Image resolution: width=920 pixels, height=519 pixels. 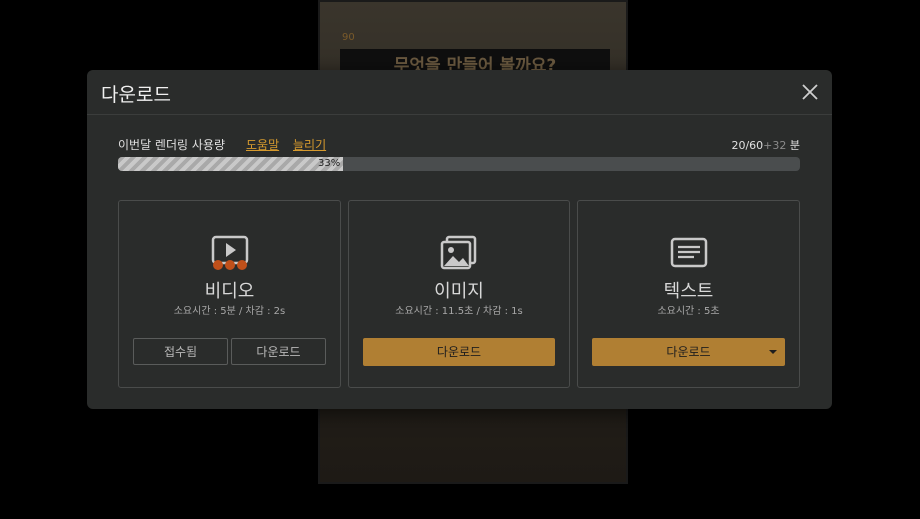 What do you see at coordinates (180, 351) in the screenshot?
I see `received-button: 접수됨` at bounding box center [180, 351].